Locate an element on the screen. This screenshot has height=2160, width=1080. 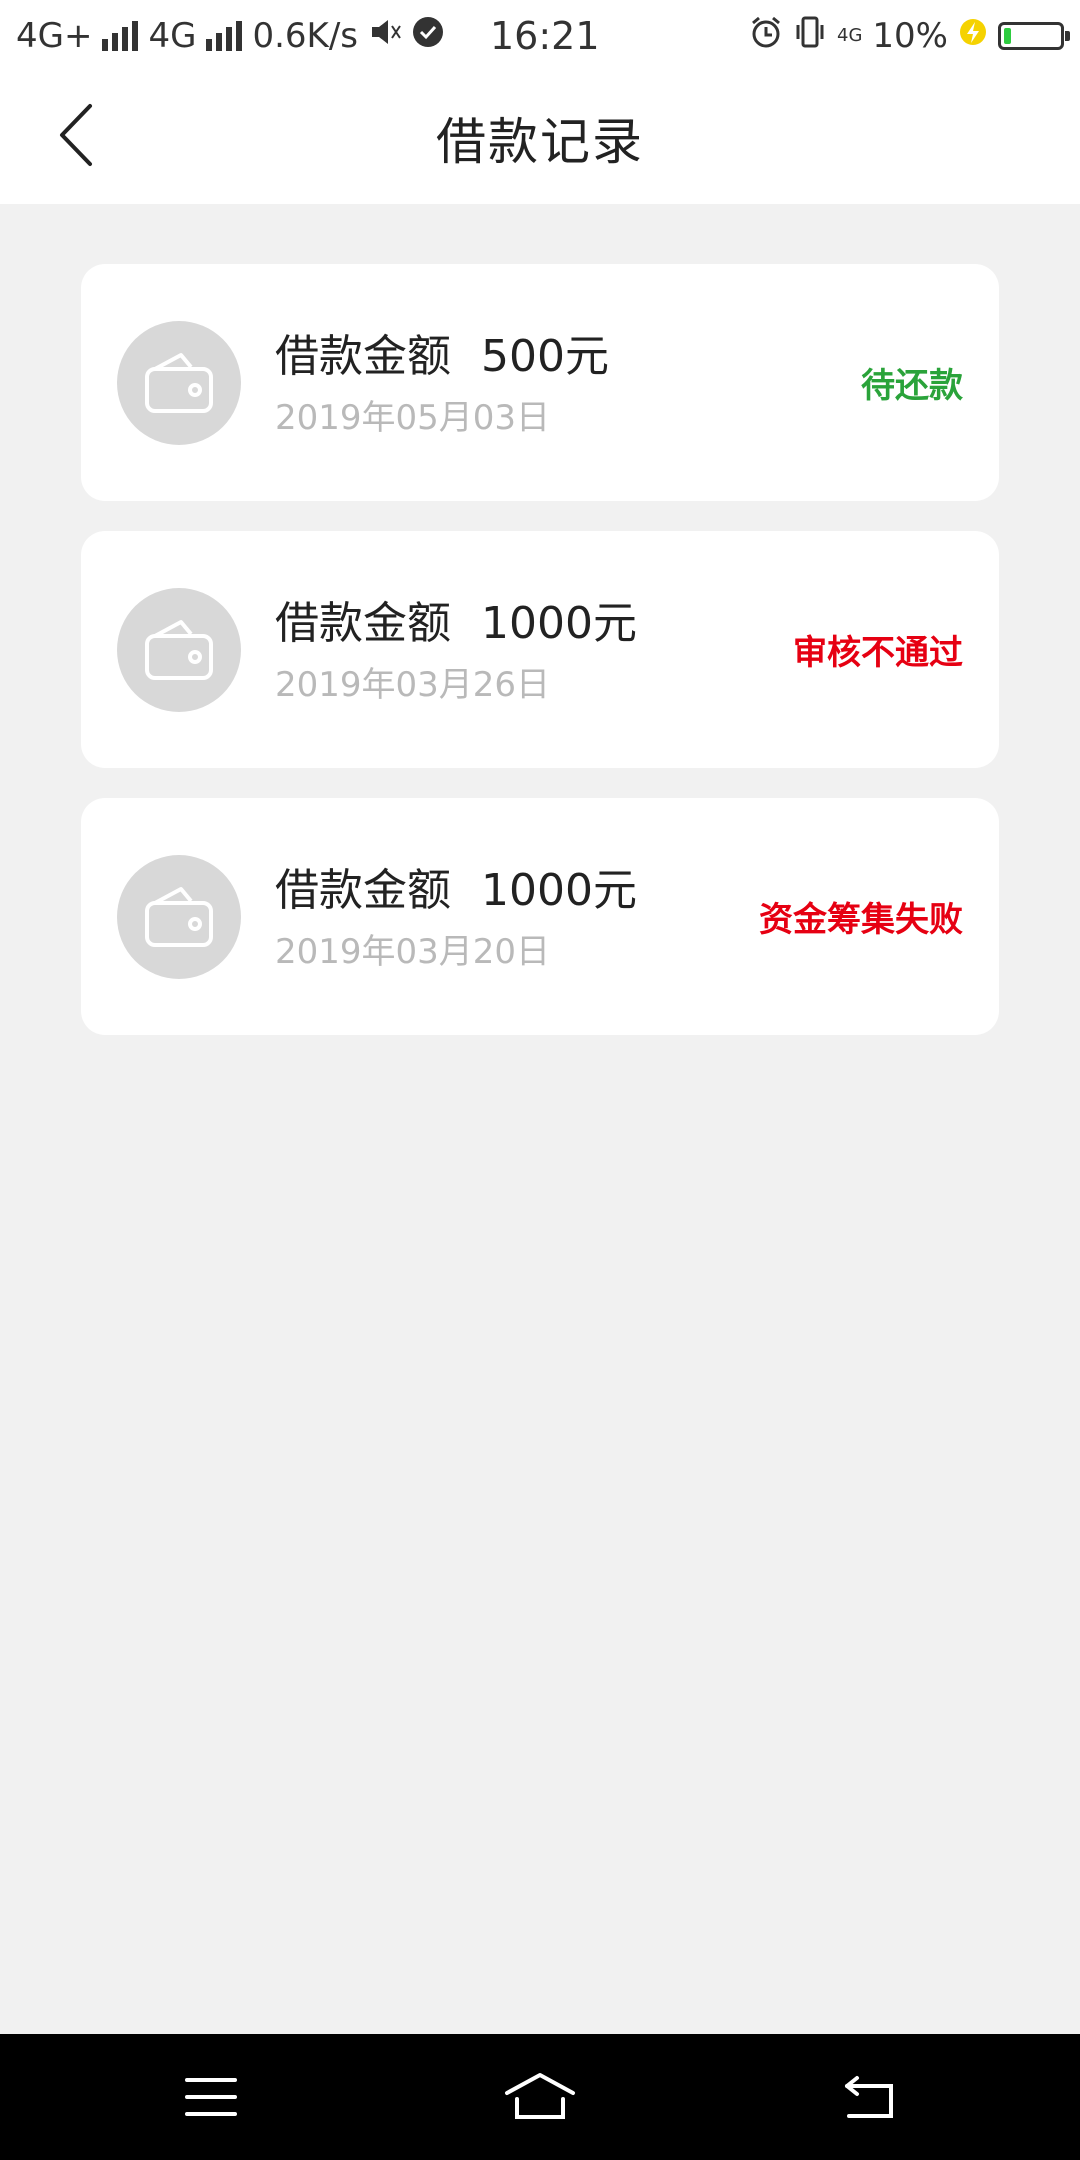
return-button is located at coordinates (869, 2097).